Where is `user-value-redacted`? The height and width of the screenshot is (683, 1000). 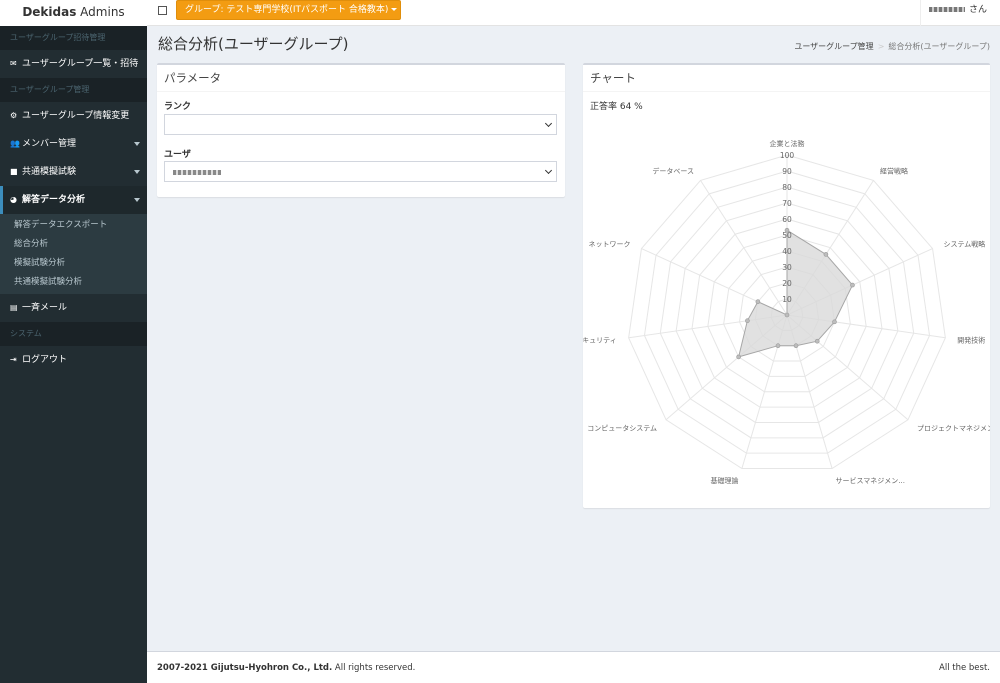 user-value-redacted is located at coordinates (197, 172).